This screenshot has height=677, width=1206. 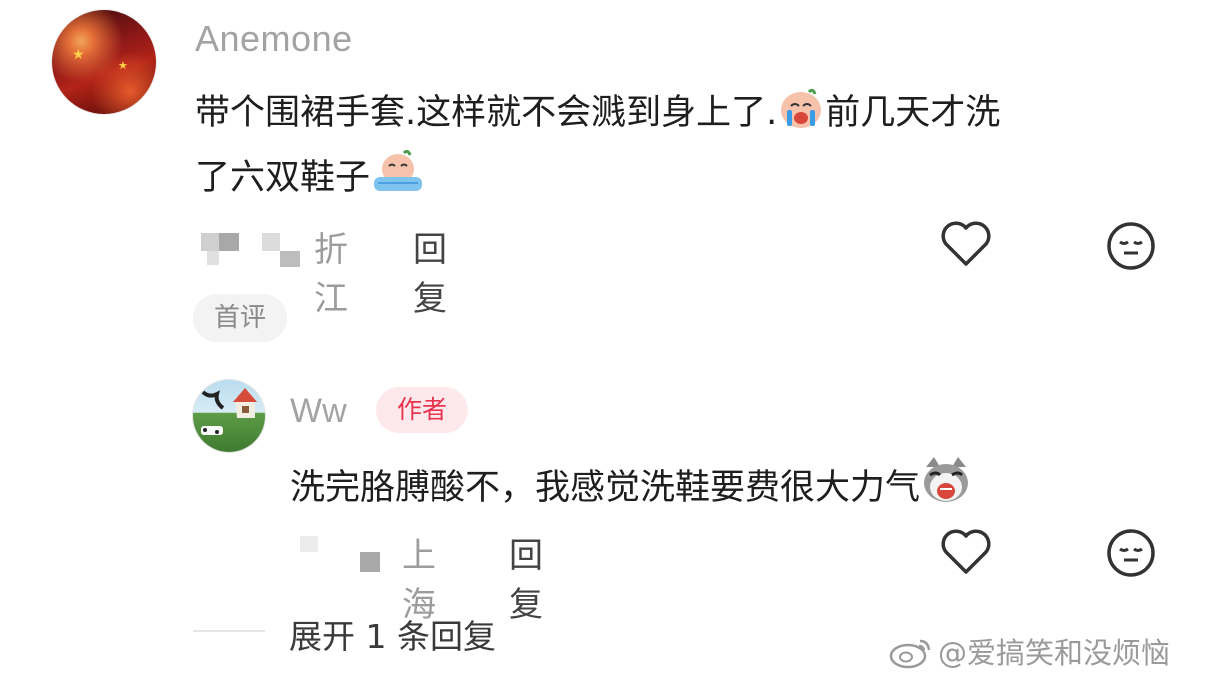 What do you see at coordinates (104, 62) in the screenshot?
I see `avatar: ★ ★` at bounding box center [104, 62].